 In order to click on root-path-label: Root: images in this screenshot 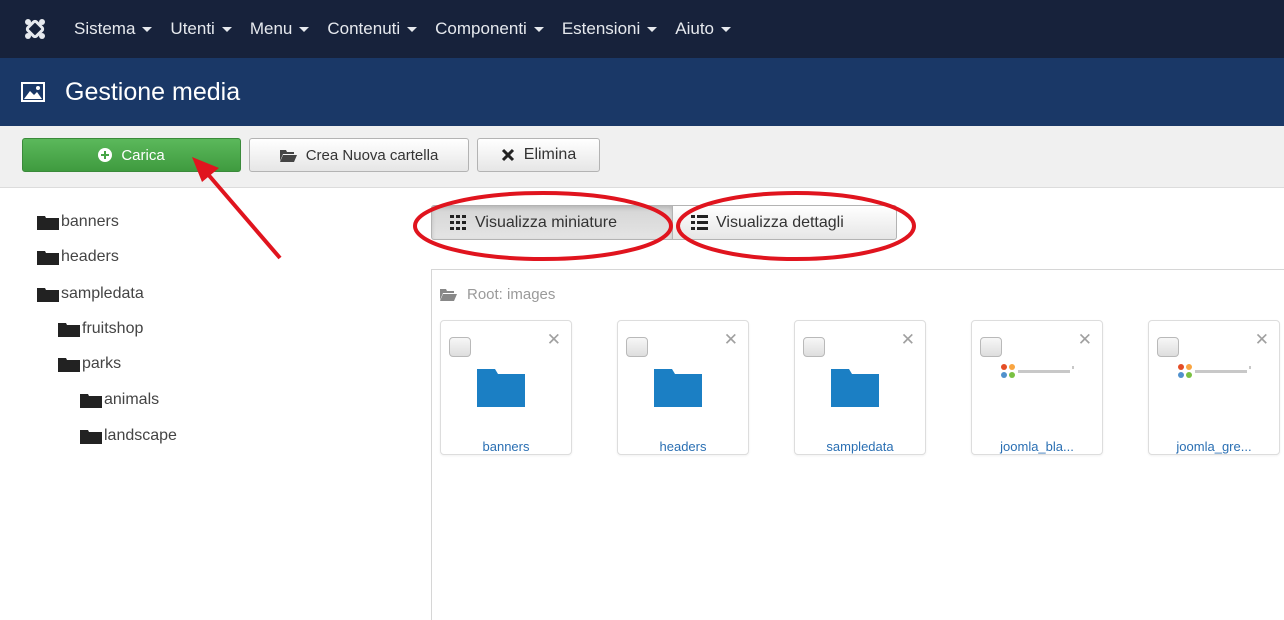, I will do `click(511, 294)`.